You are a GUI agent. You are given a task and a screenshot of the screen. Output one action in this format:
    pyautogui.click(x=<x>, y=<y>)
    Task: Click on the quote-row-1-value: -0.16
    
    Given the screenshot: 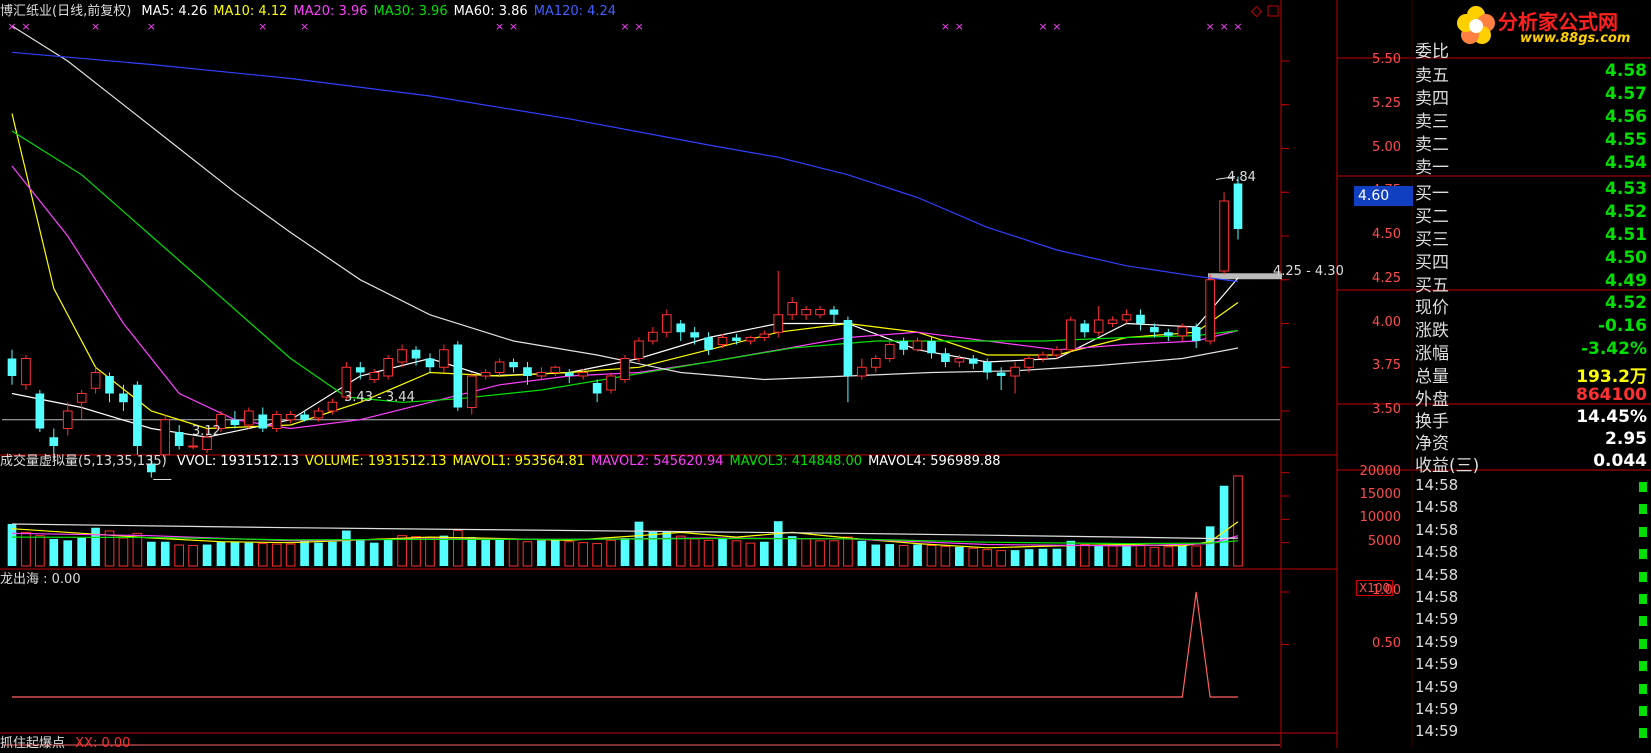 What is the action you would take?
    pyautogui.click(x=1622, y=326)
    